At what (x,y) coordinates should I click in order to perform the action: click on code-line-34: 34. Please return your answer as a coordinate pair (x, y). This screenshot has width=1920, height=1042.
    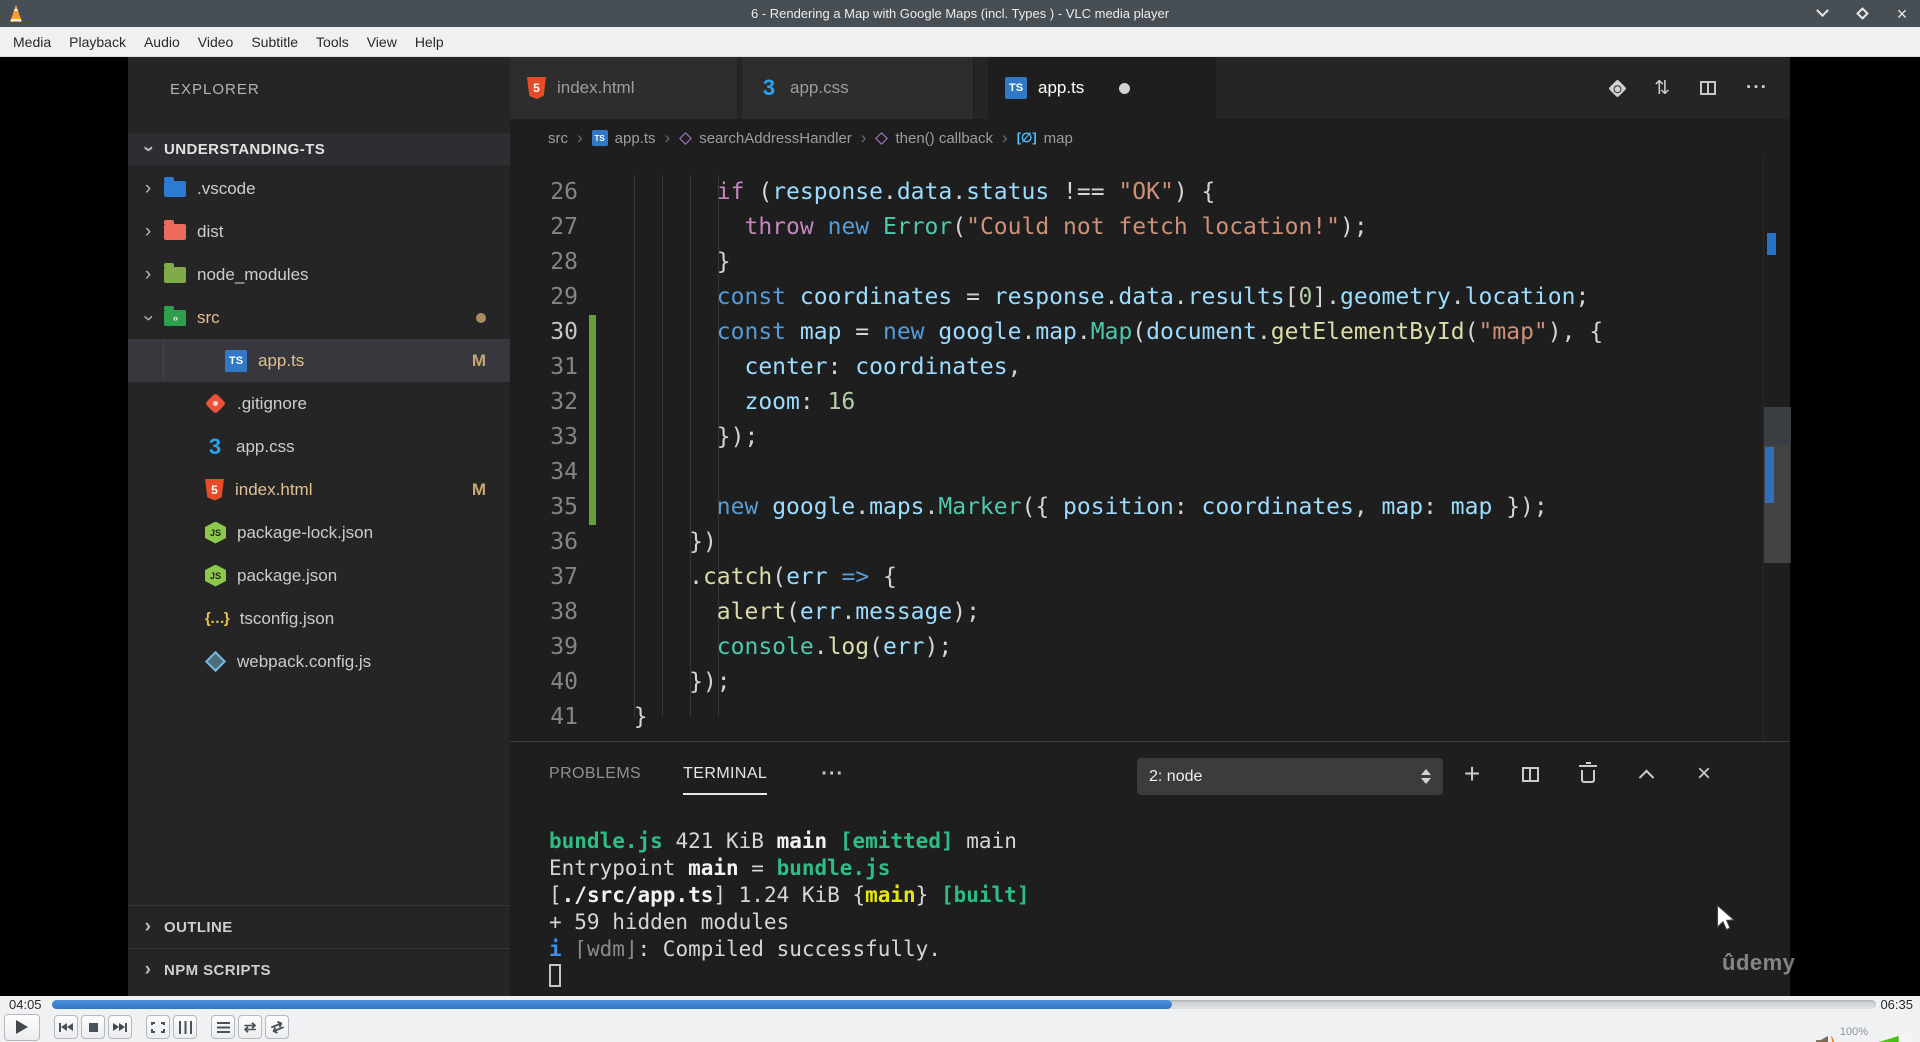
    Looking at the image, I should click on (1136, 472).